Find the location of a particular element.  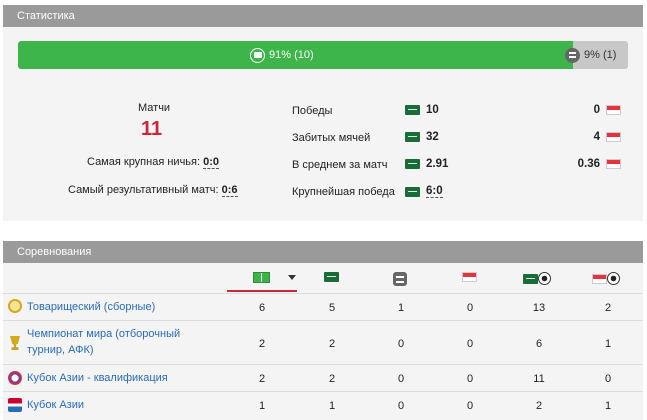

competition-link: Кубок Азии - квалификация is located at coordinates (97, 378).